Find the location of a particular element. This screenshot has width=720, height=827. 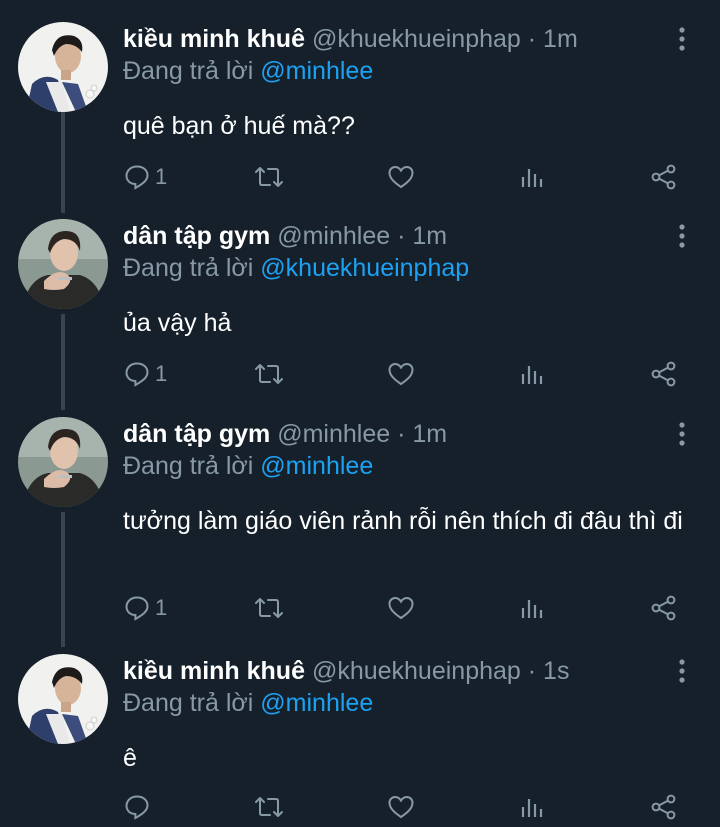

tweet-header: kiều minh khuê @khuekhueinphap · 1m is located at coordinates (350, 39).